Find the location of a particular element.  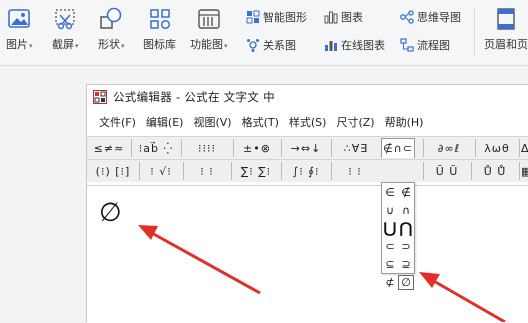

set-theory-palette-button: ∉∩⊂ is located at coordinates (398, 148).